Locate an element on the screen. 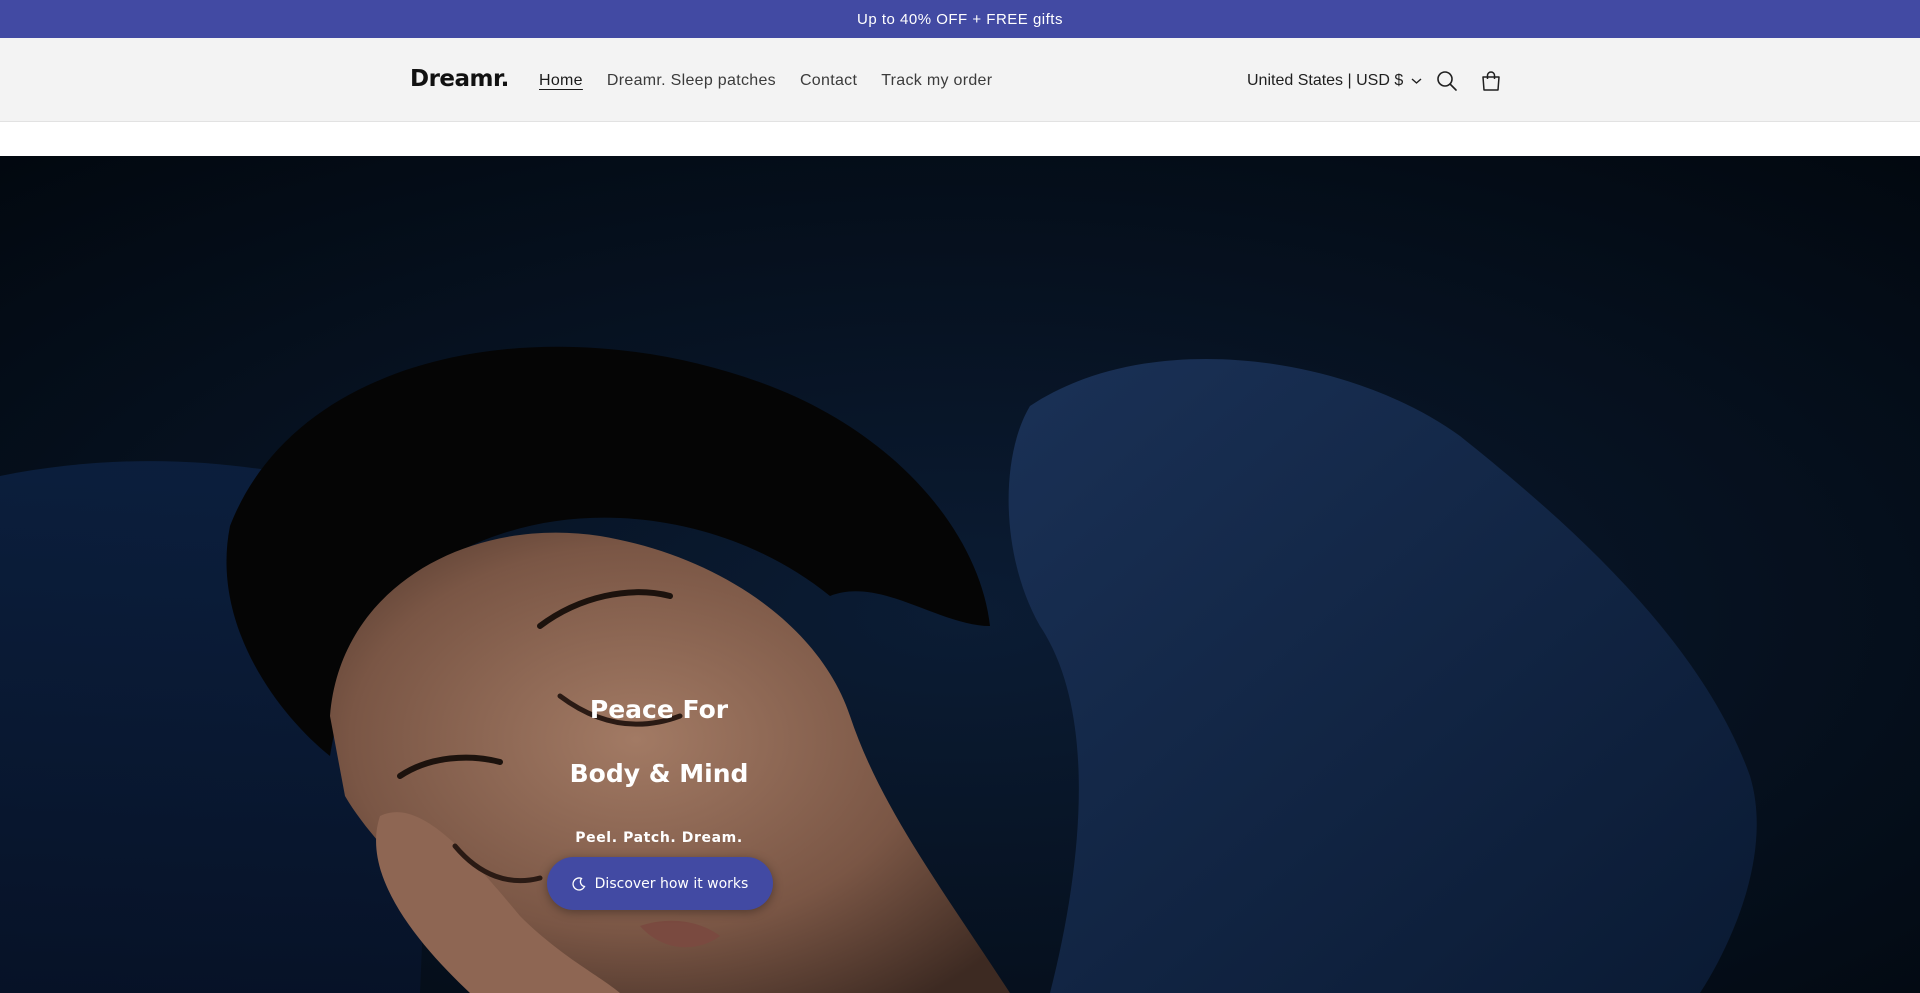 The width and height of the screenshot is (1920, 993). cart-button is located at coordinates (1491, 81).